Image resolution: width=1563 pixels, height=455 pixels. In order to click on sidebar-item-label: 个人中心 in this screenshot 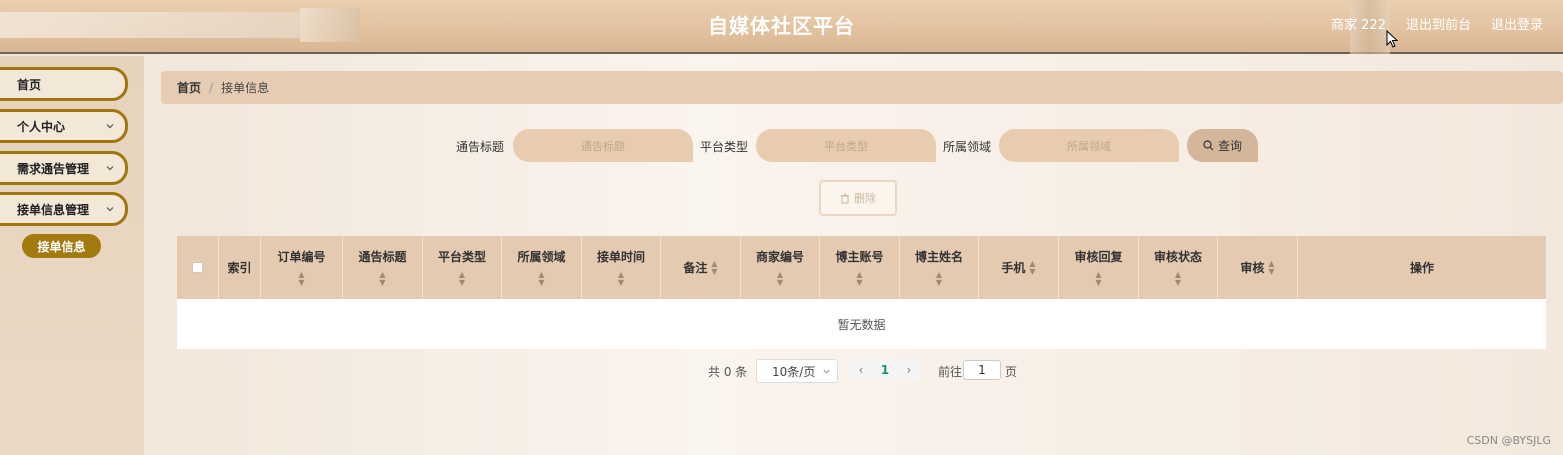, I will do `click(41, 126)`.